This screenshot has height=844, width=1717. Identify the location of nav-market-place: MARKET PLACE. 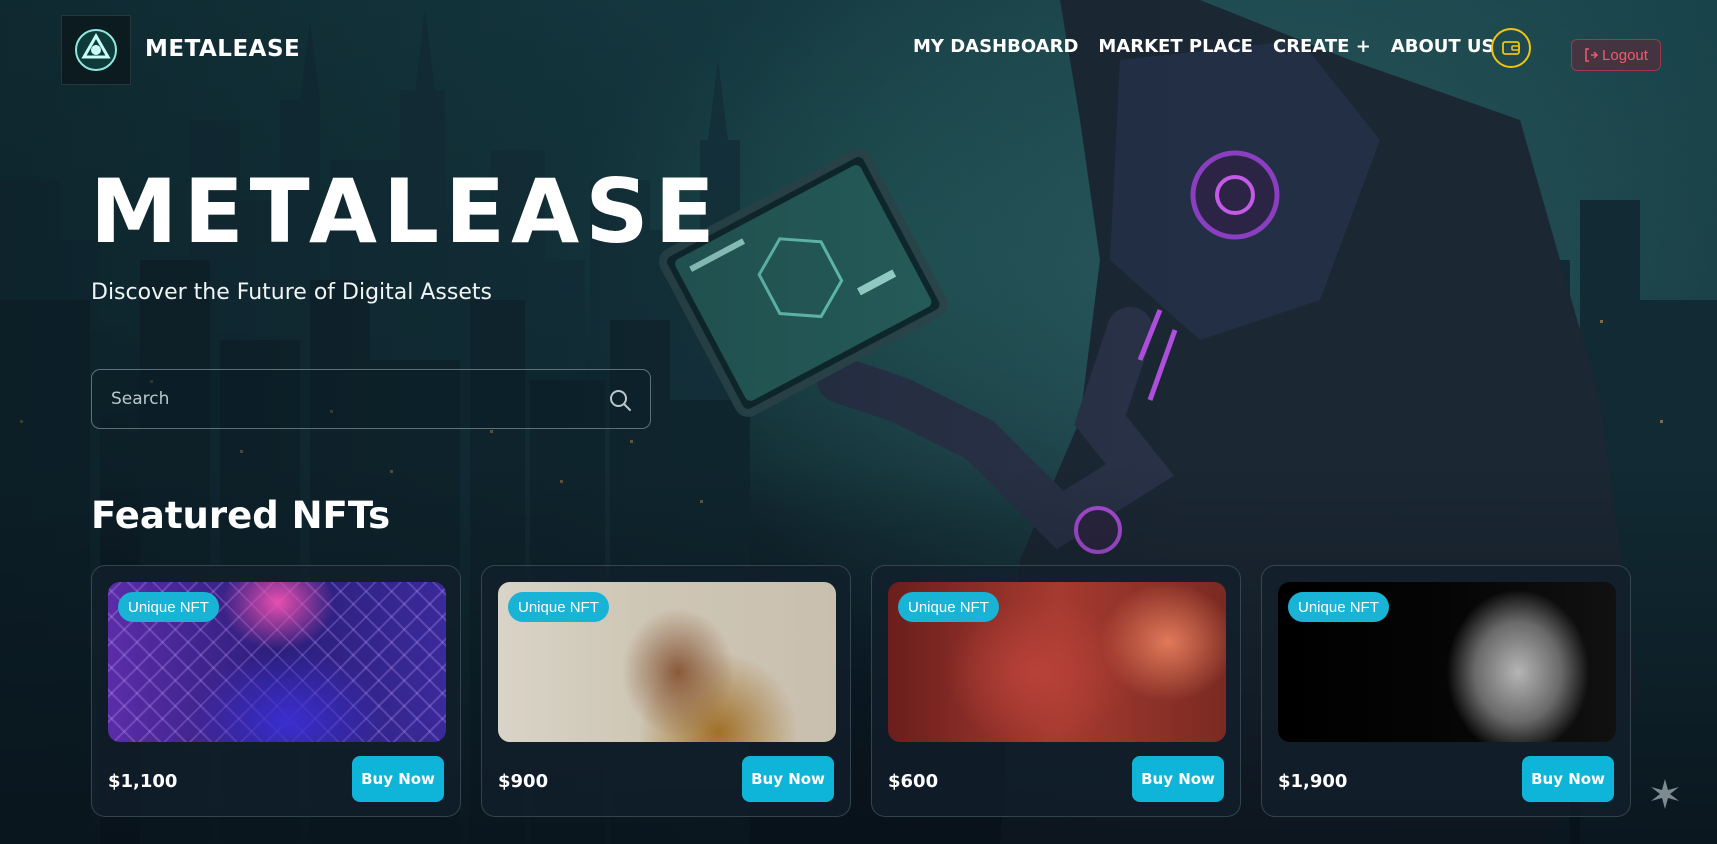
(1175, 46).